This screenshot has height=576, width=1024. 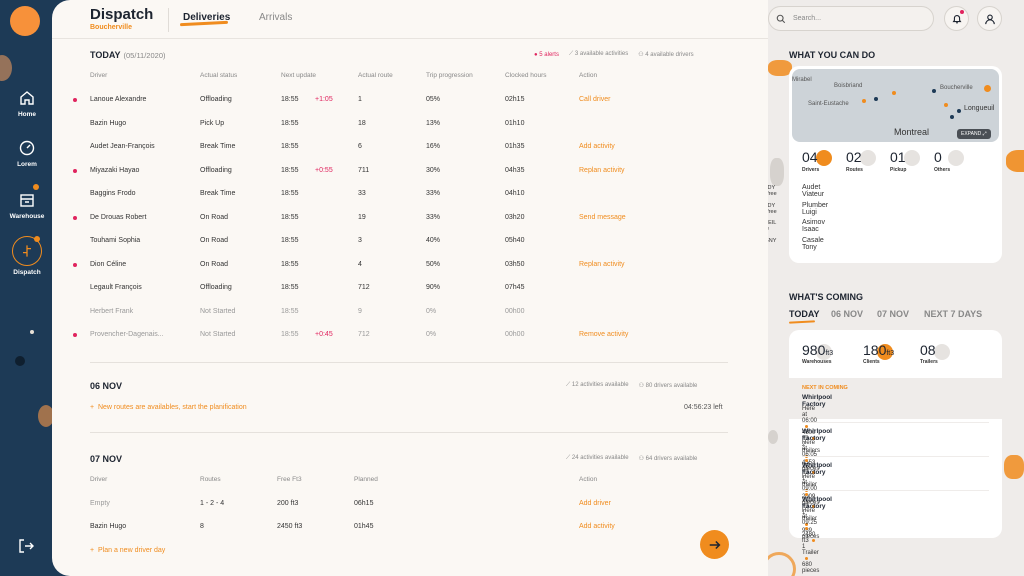 What do you see at coordinates (431, 334) in the screenshot?
I see `trip-progression: 0%` at bounding box center [431, 334].